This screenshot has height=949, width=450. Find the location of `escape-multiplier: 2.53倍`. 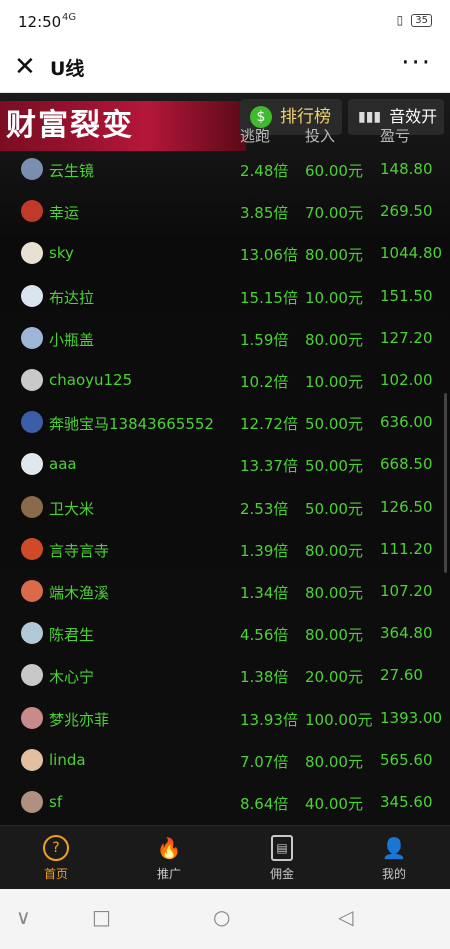

escape-multiplier: 2.53倍 is located at coordinates (264, 508).